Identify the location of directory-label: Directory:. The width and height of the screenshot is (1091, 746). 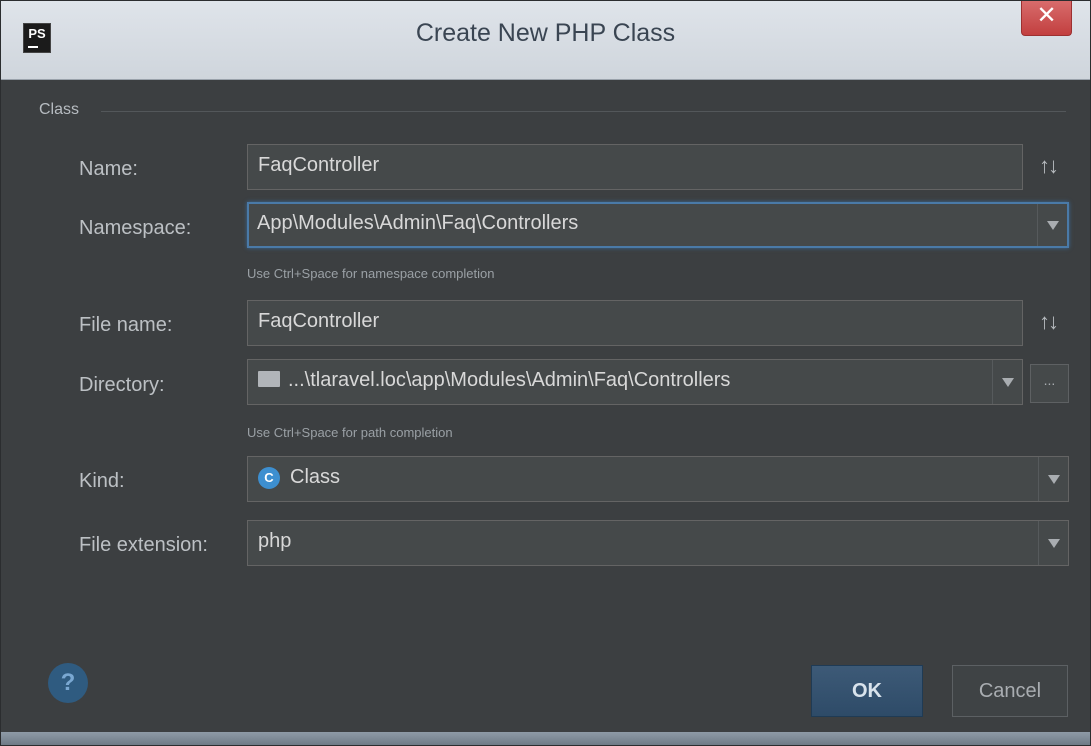
(122, 385).